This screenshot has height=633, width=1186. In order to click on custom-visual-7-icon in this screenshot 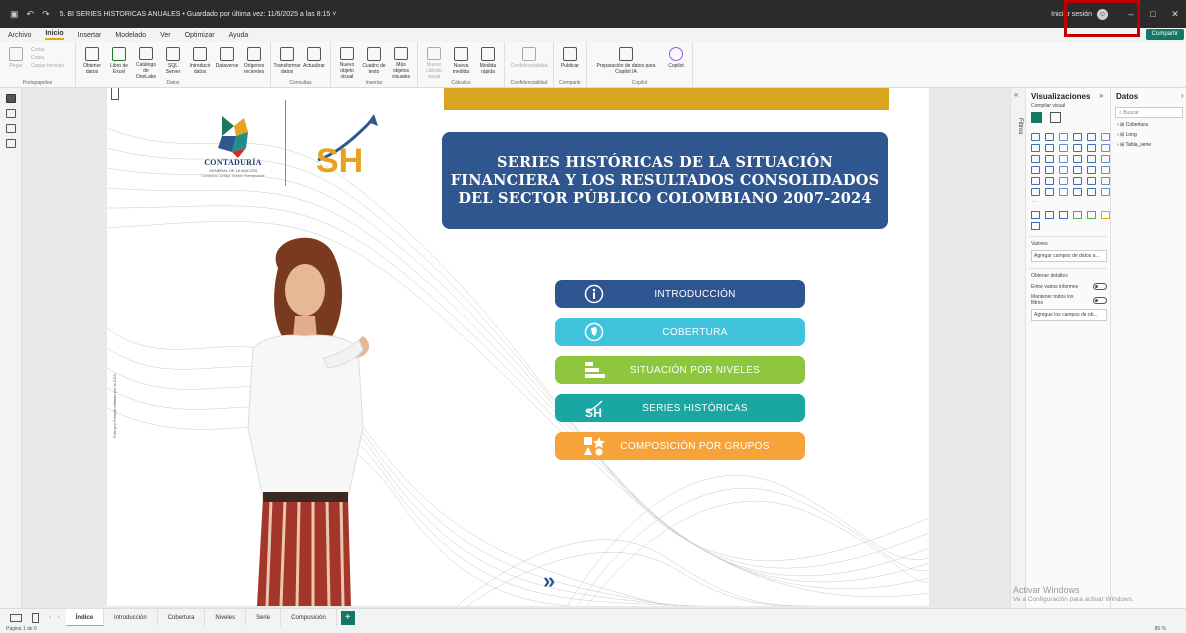, I will do `click(1035, 226)`.